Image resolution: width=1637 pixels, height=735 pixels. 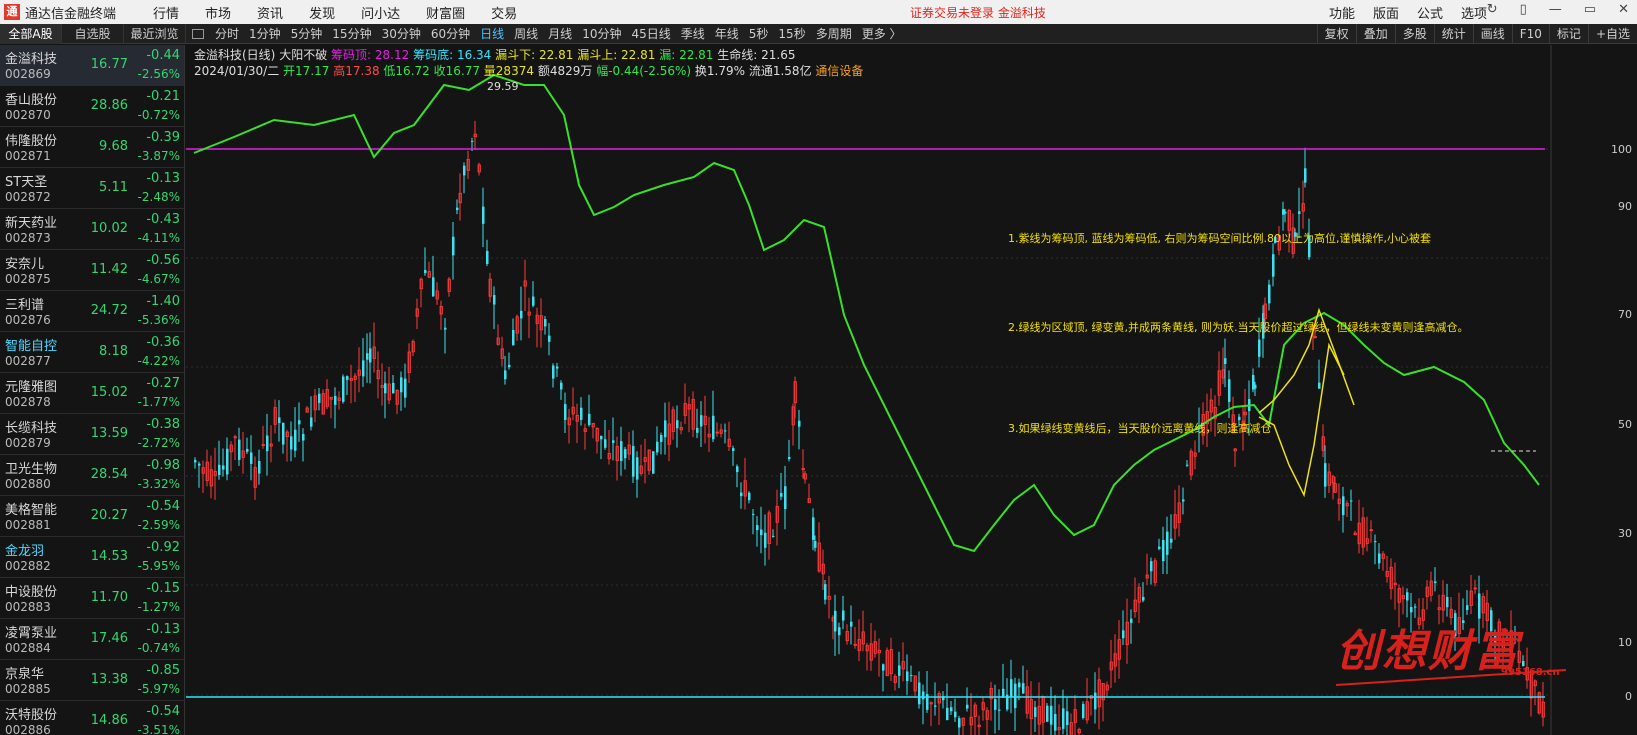 I want to click on sector-value: 通信设备, so click(x=839, y=71).